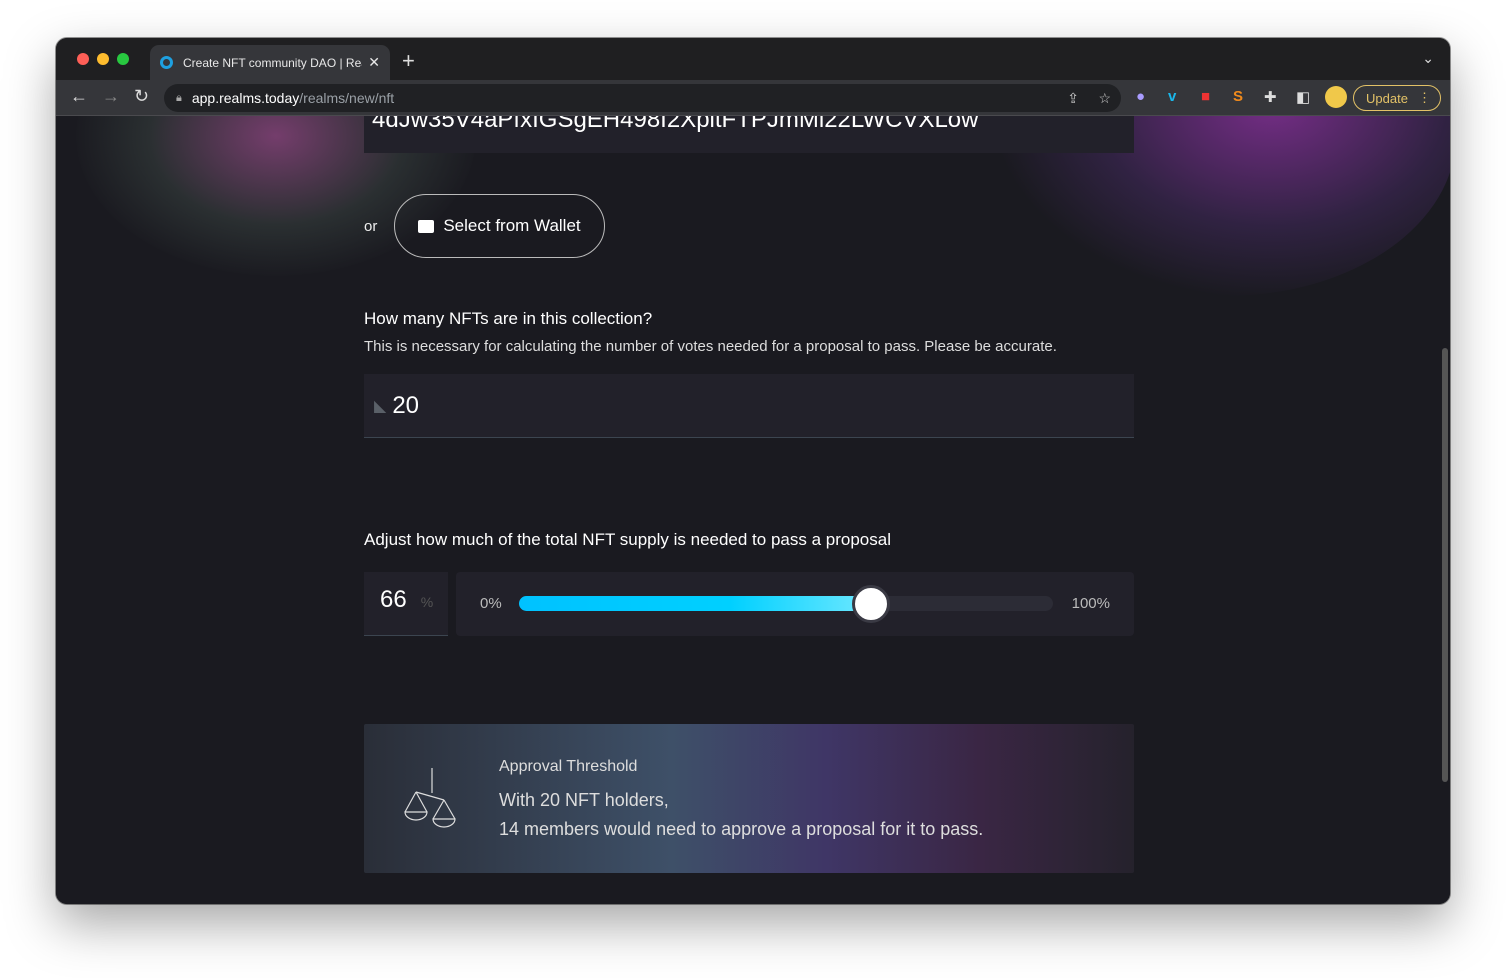 The width and height of the screenshot is (1506, 978). What do you see at coordinates (426, 226) in the screenshot?
I see `wallet-icon` at bounding box center [426, 226].